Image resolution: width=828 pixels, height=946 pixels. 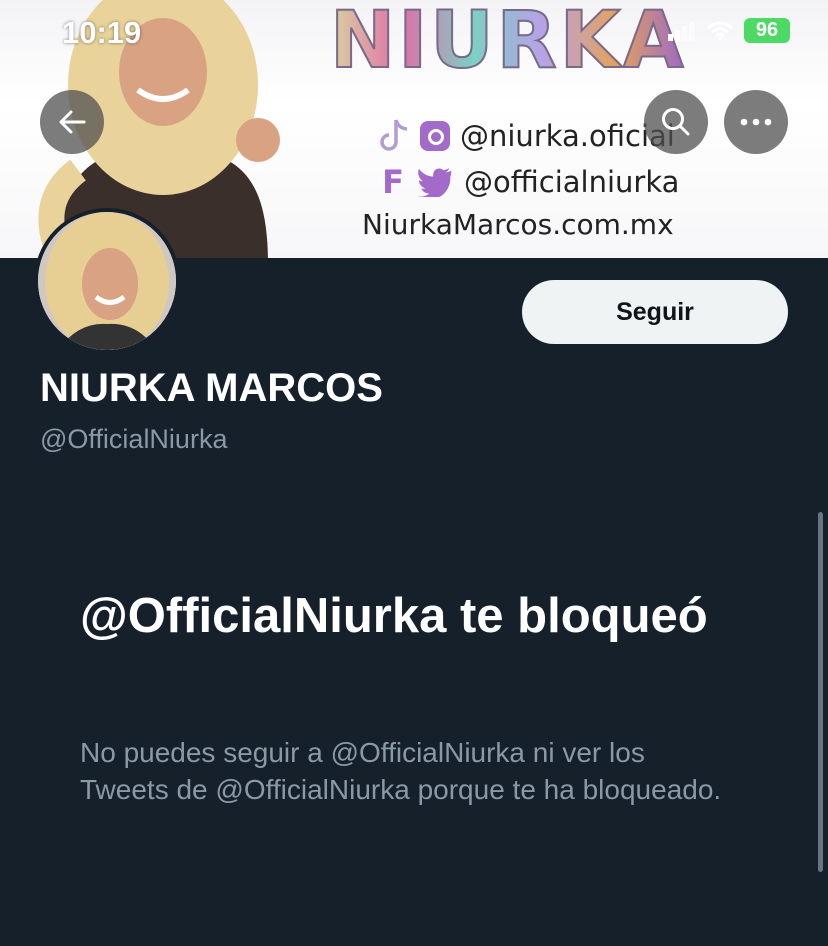 What do you see at coordinates (720, 31) in the screenshot?
I see `wifi-icon` at bounding box center [720, 31].